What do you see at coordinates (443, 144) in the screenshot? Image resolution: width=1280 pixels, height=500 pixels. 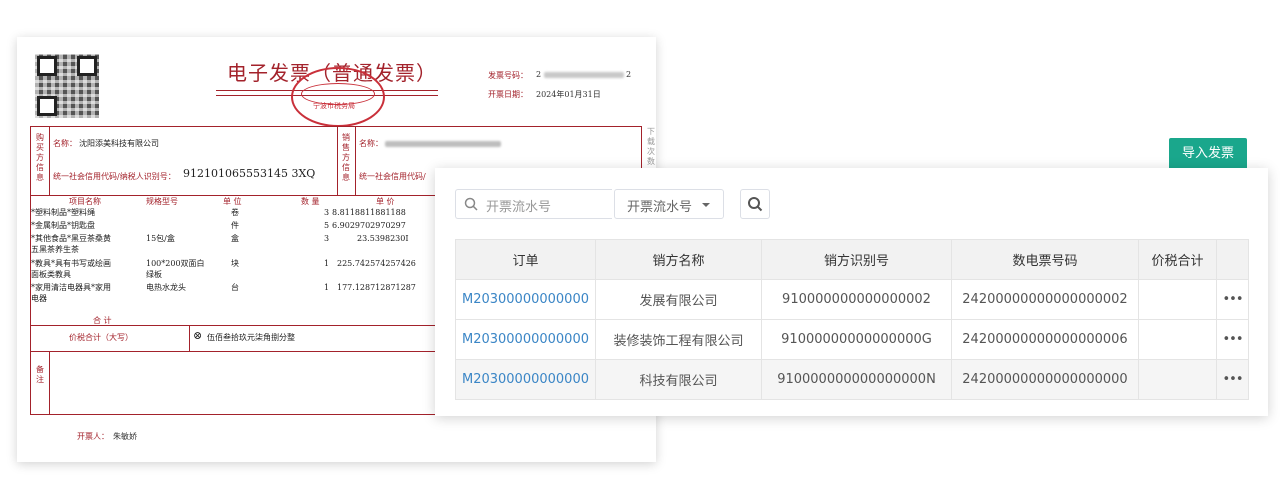 I see `seller-name-redacted` at bounding box center [443, 144].